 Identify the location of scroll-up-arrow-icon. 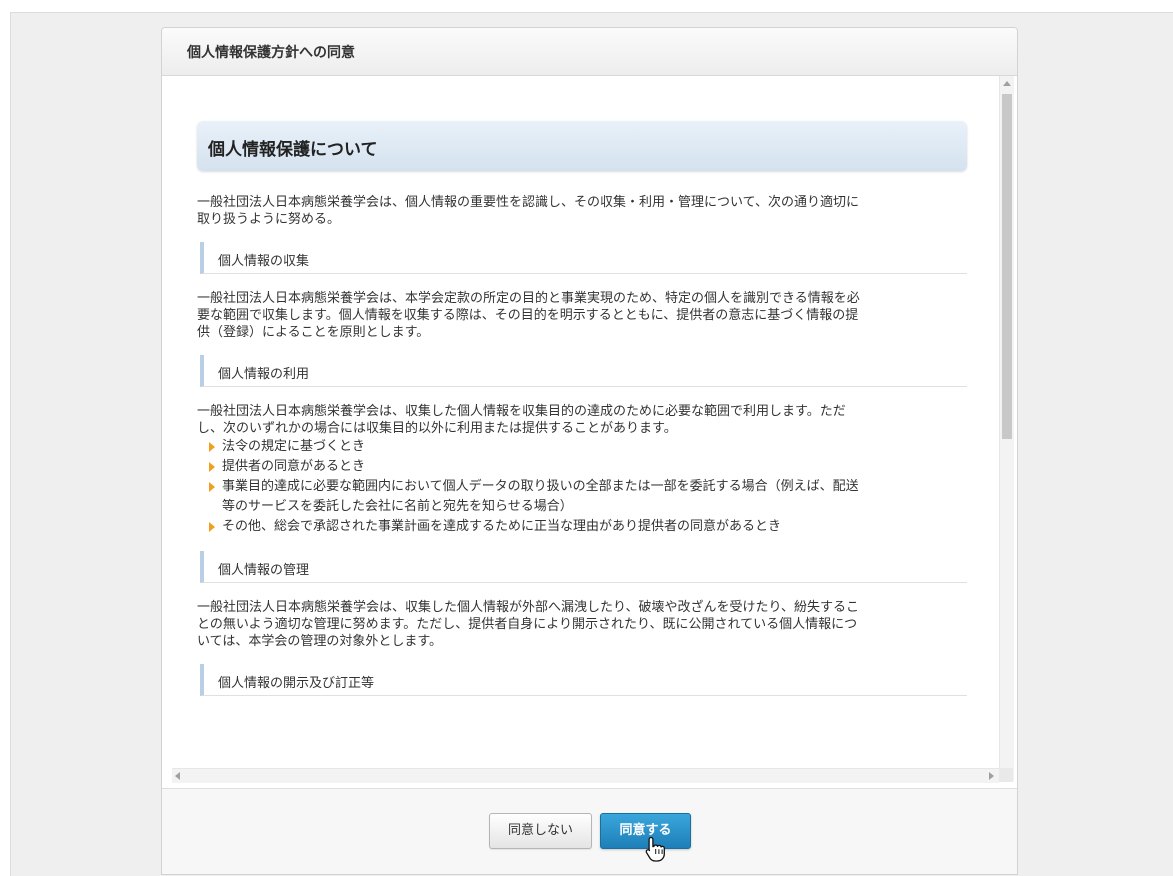
(1007, 83).